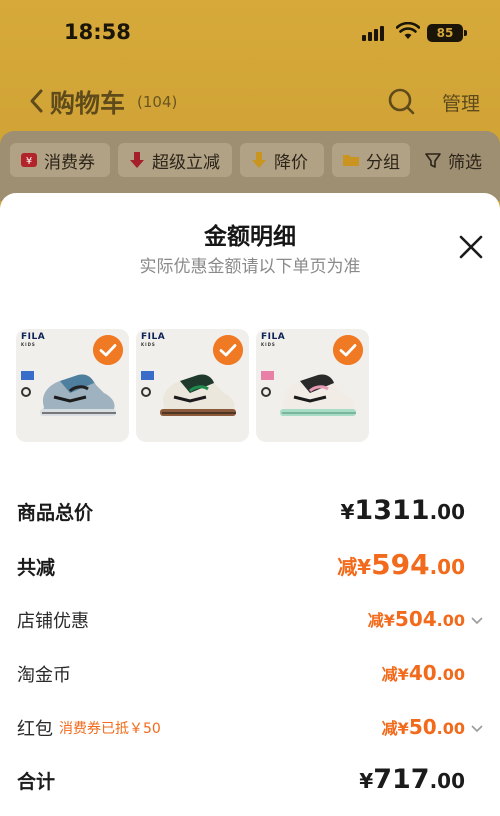 This screenshot has height=816, width=500. What do you see at coordinates (447, 33) in the screenshot?
I see `battery-icon: 85` at bounding box center [447, 33].